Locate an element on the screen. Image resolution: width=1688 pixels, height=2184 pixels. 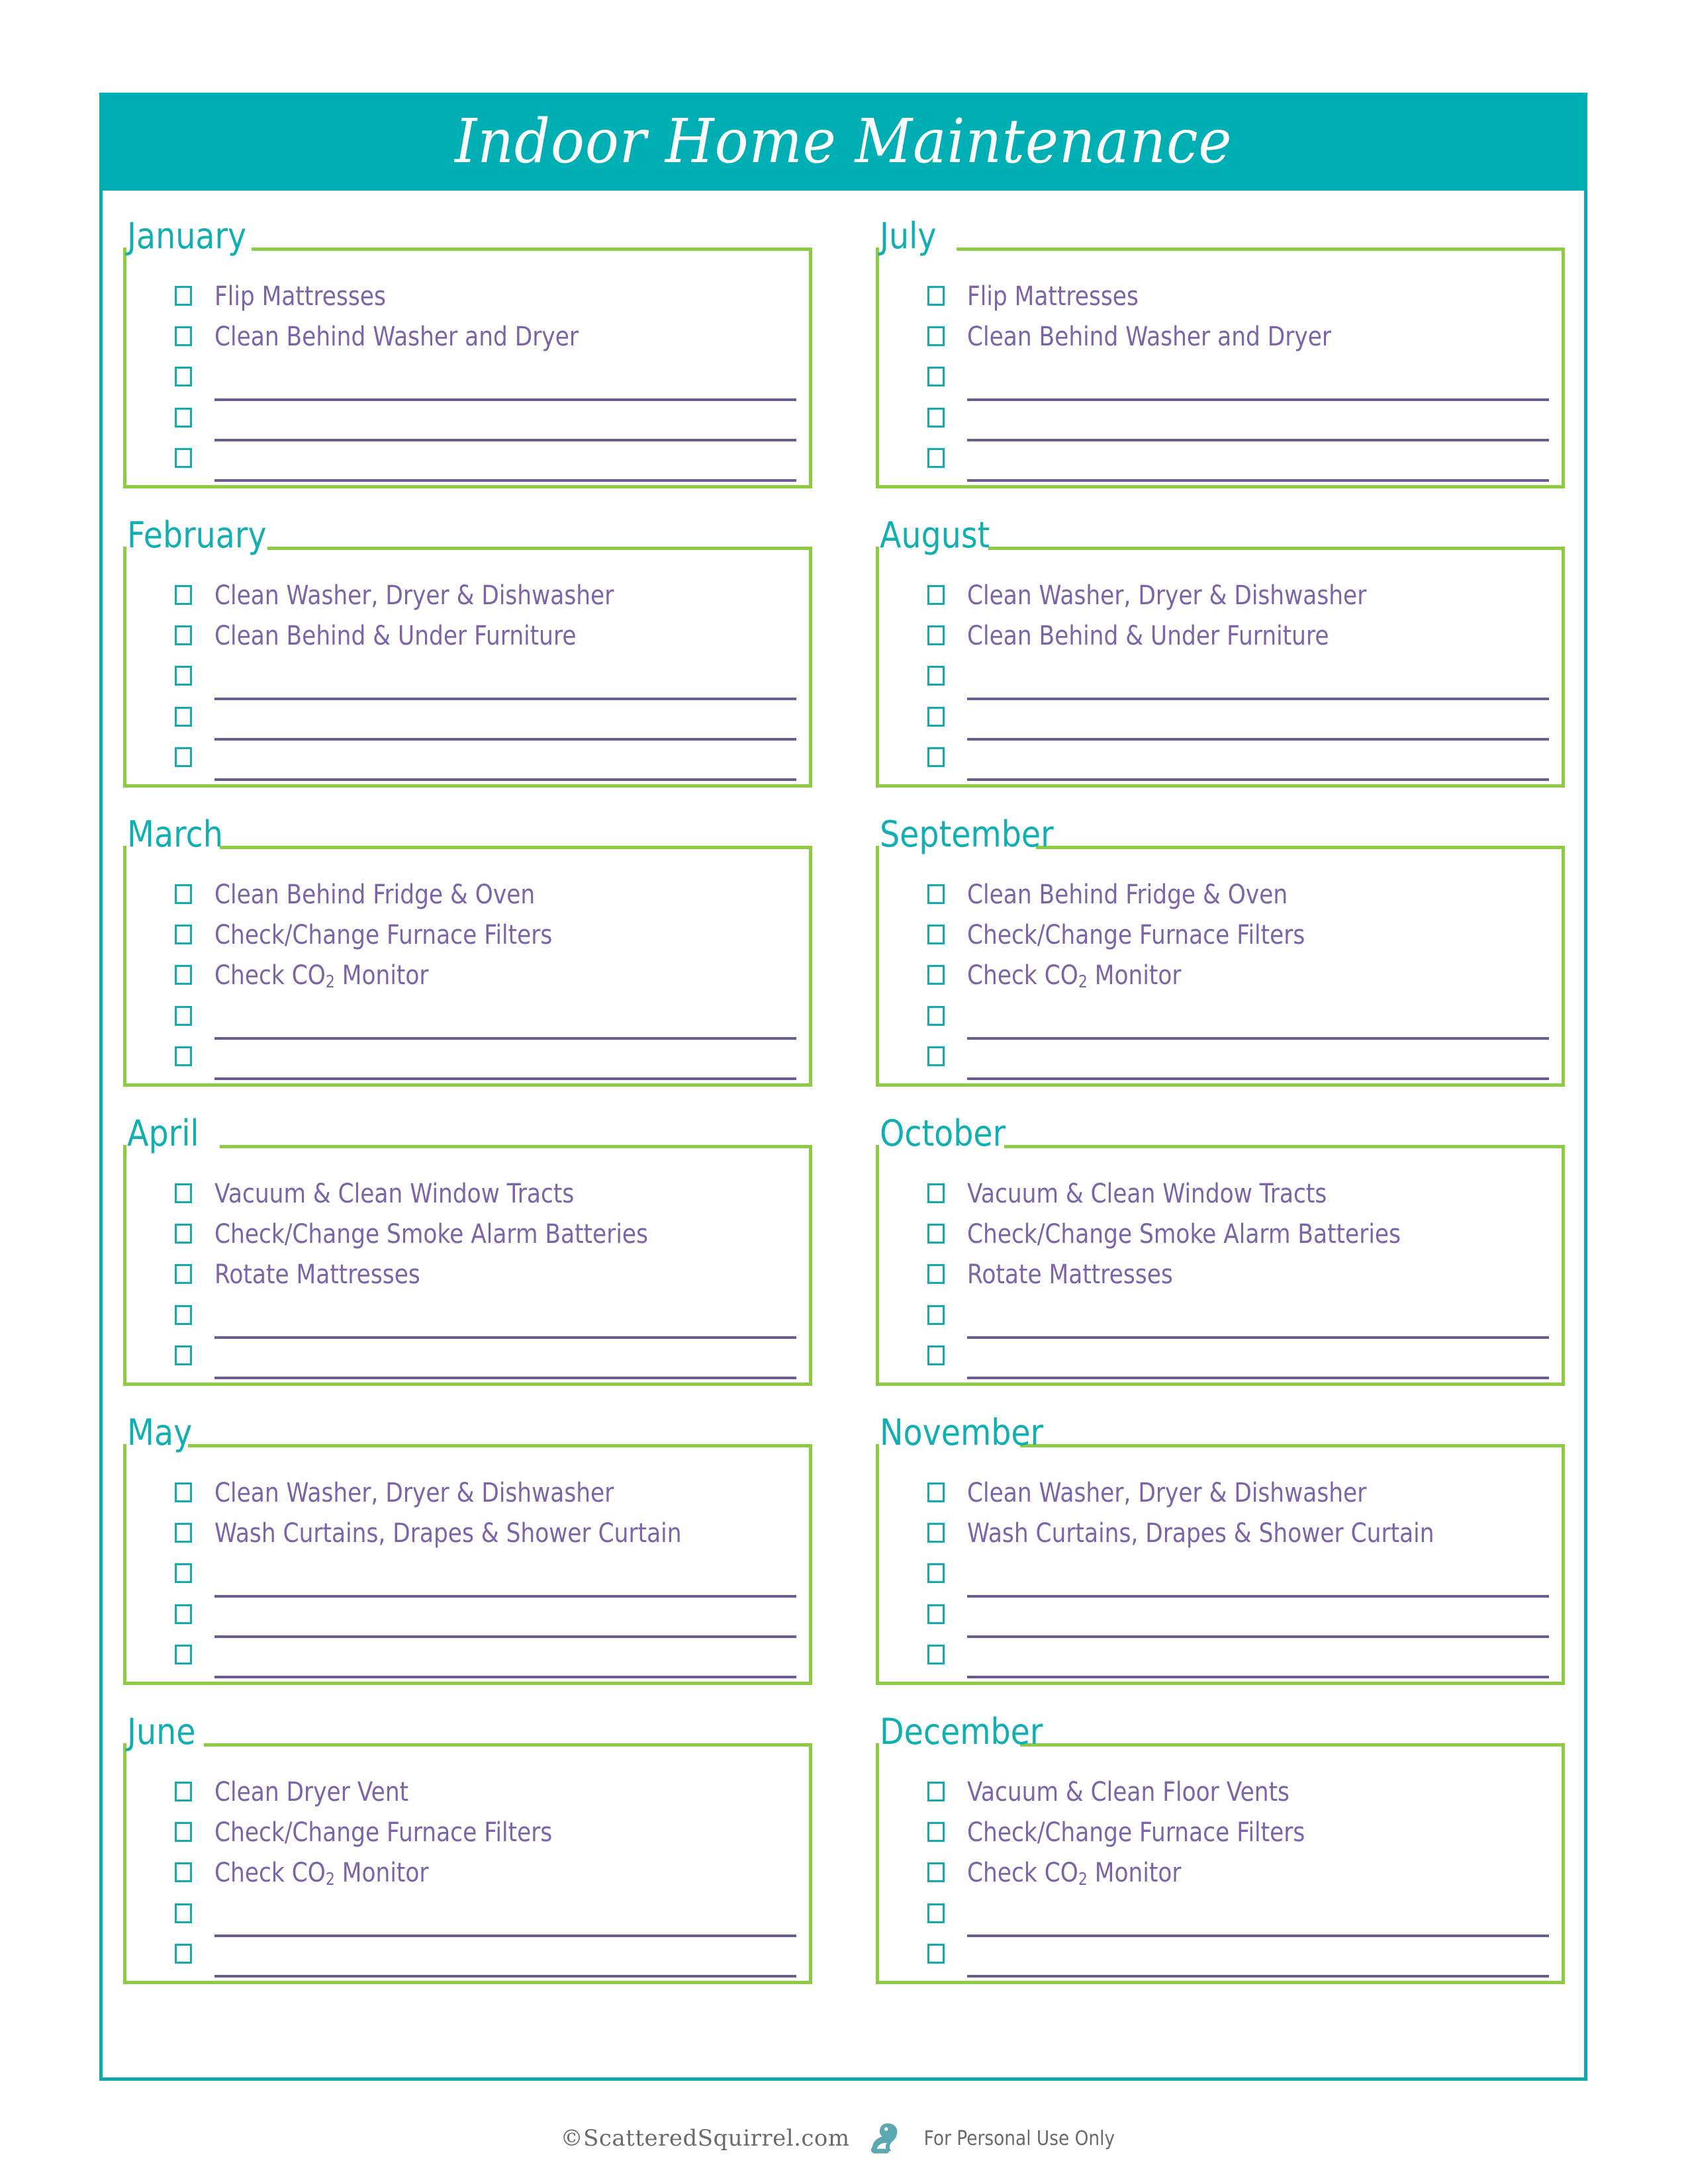
checklist-item-row: Rotate Mattresses is located at coordinates (485, 1280).